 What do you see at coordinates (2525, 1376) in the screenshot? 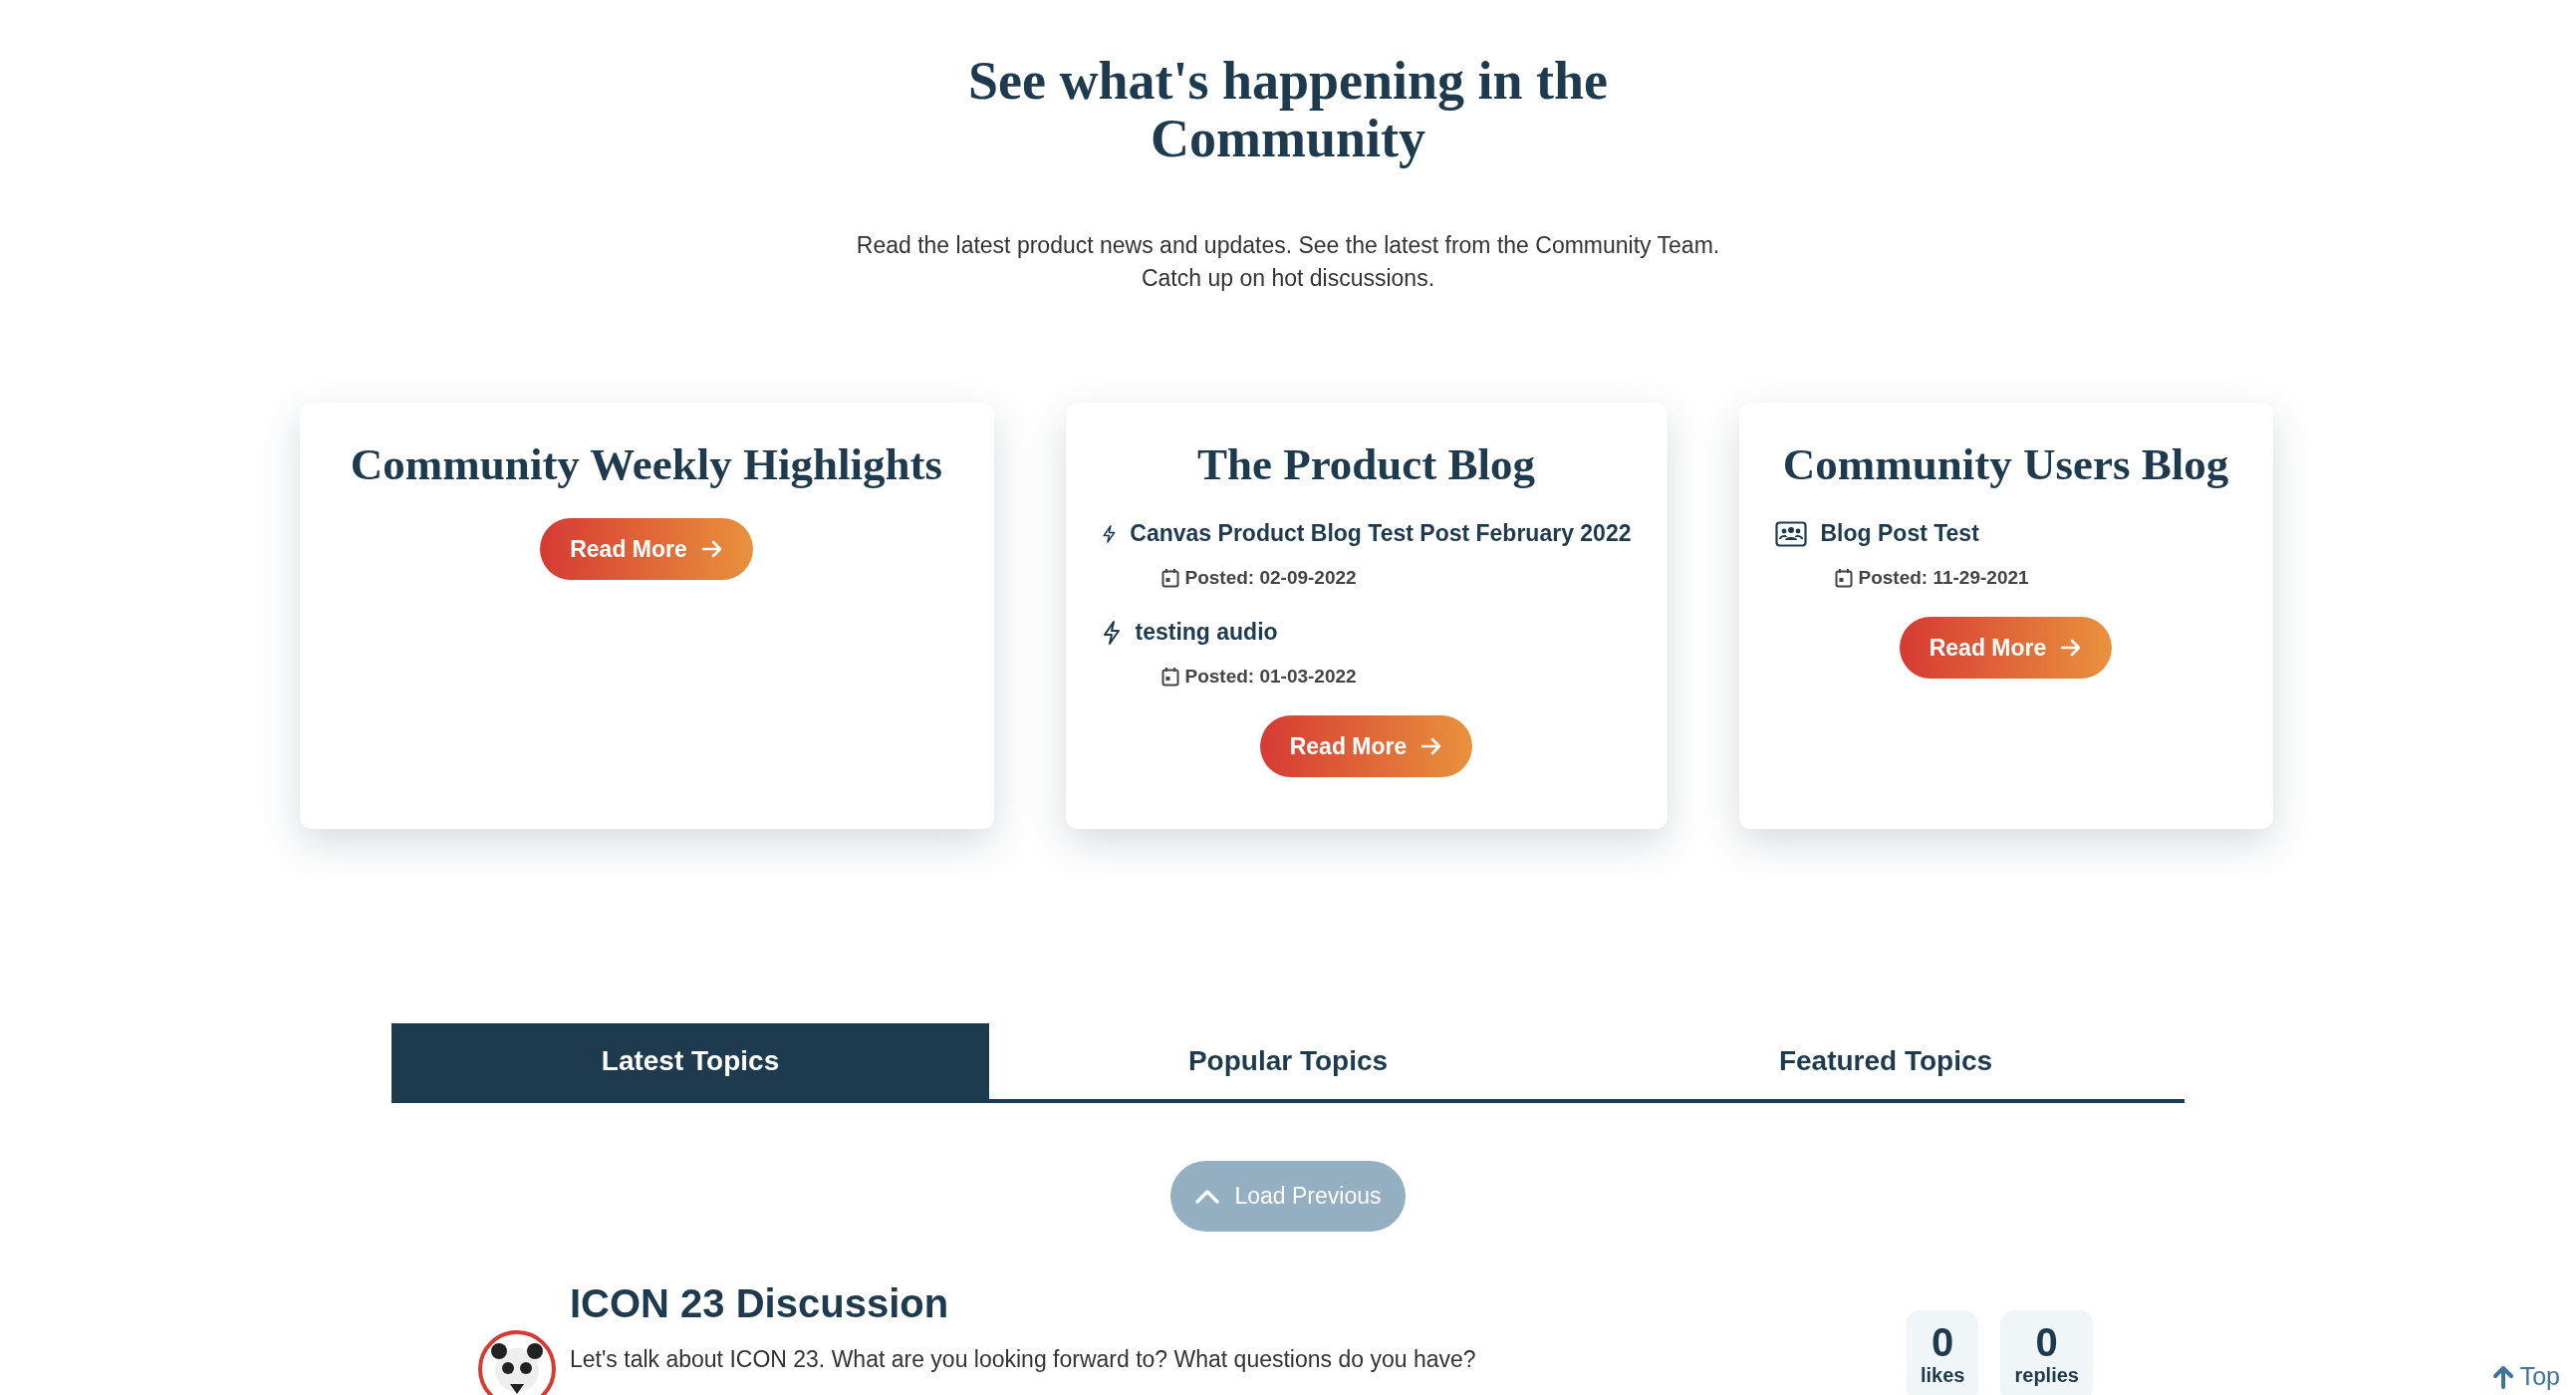
I see `back-to-top-link: Top` at bounding box center [2525, 1376].